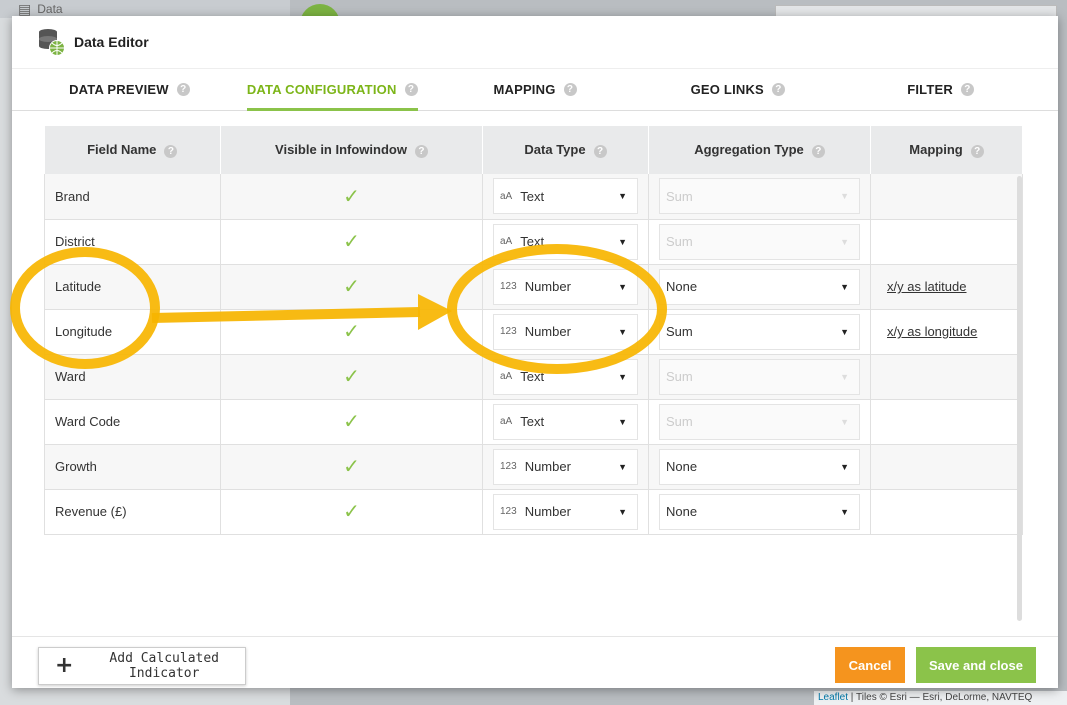 This screenshot has width=1067, height=705. I want to click on database-icon: ▤, so click(25, 8).